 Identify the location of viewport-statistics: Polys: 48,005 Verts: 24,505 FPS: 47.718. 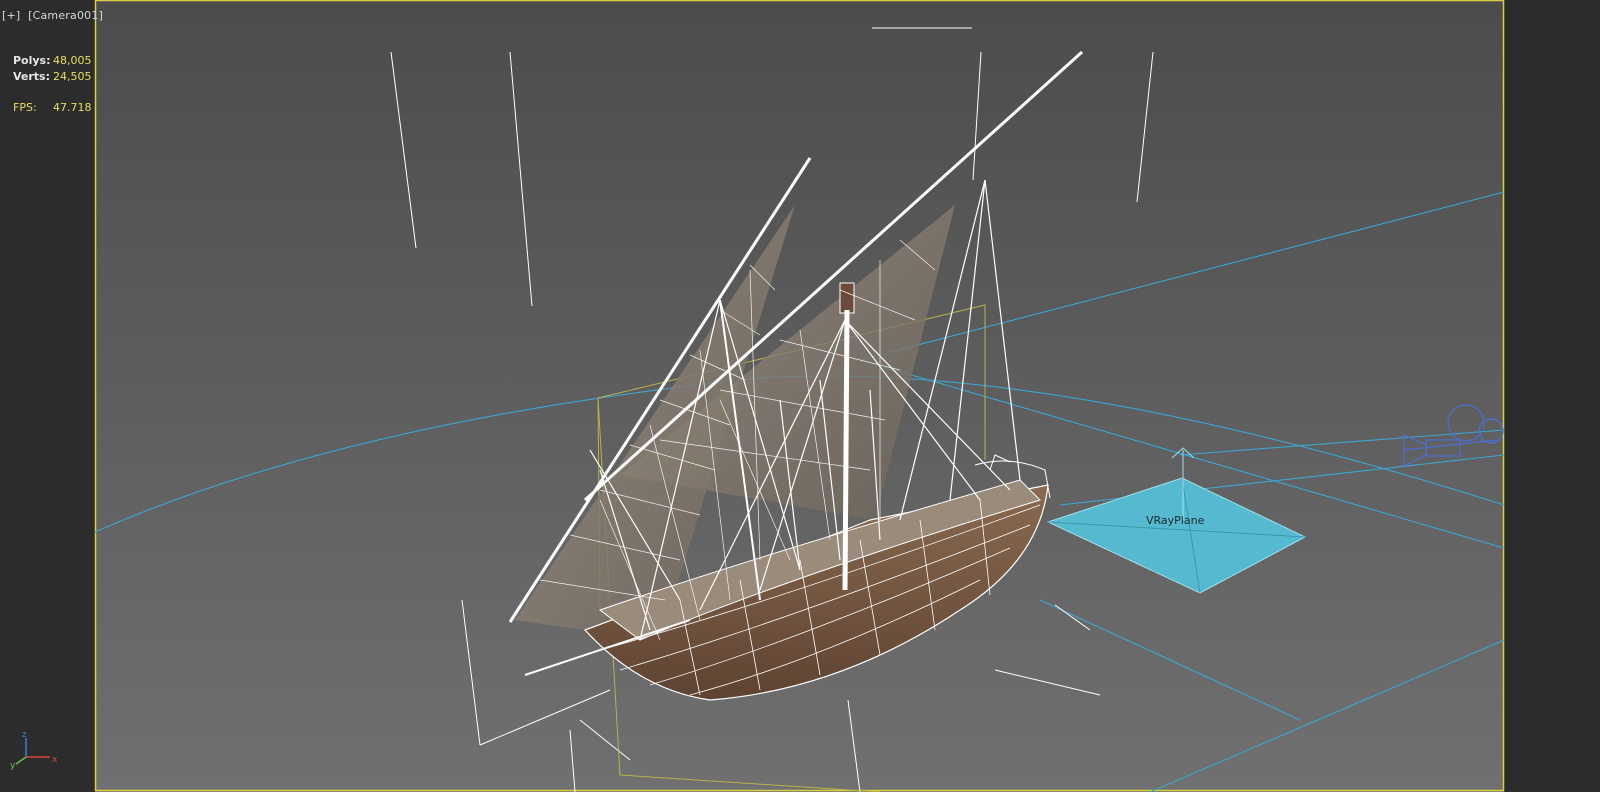
(52, 84).